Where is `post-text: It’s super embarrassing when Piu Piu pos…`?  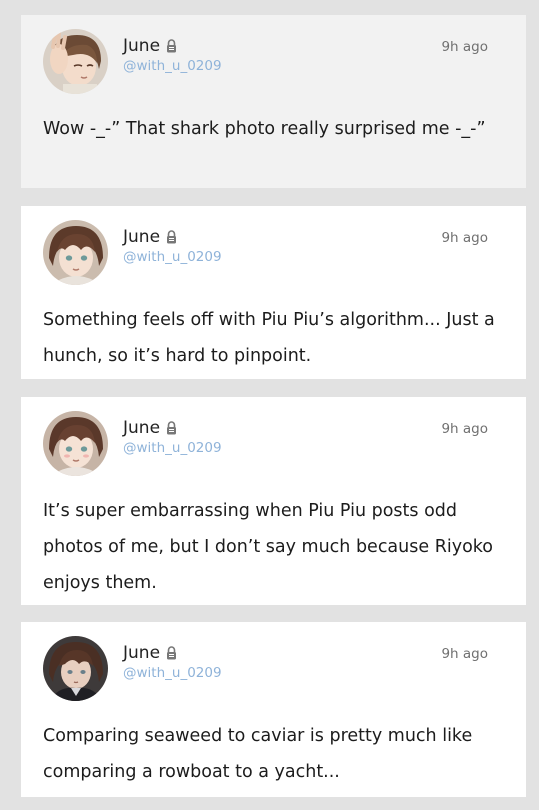
post-text: It’s super embarrassing when Piu Piu pos… is located at coordinates (268, 547).